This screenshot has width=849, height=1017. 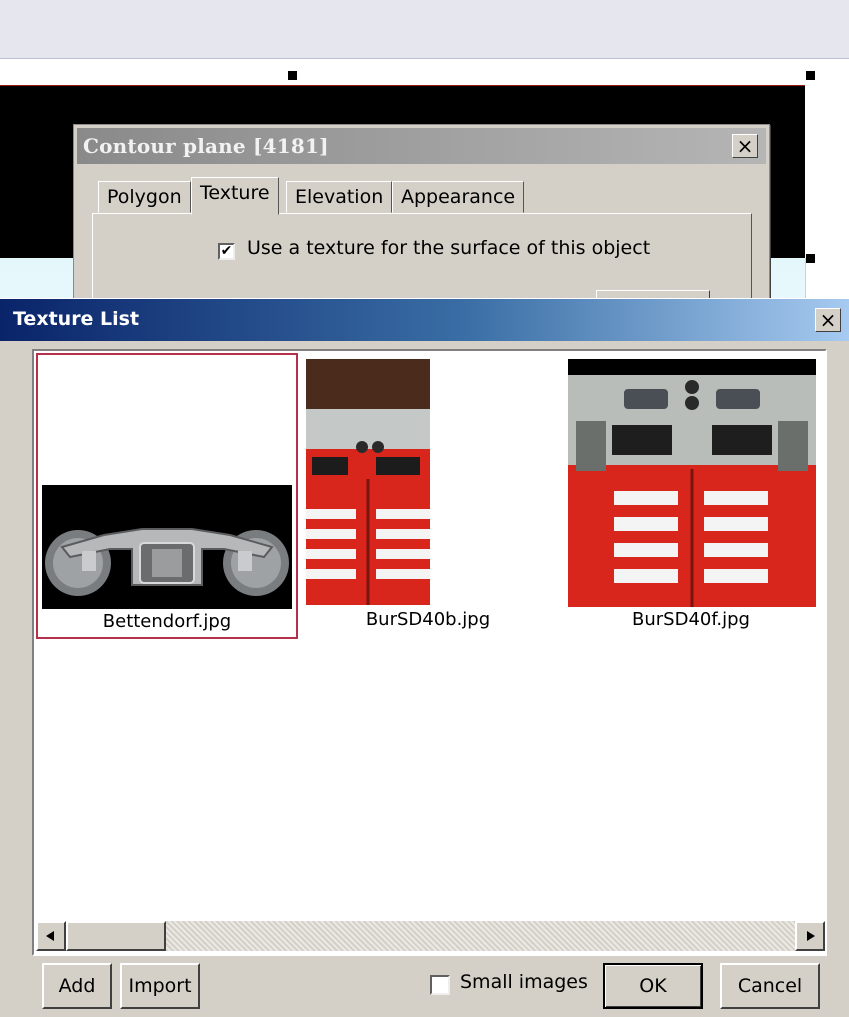 I want to click on cancel-button: Cancel, so click(x=770, y=986).